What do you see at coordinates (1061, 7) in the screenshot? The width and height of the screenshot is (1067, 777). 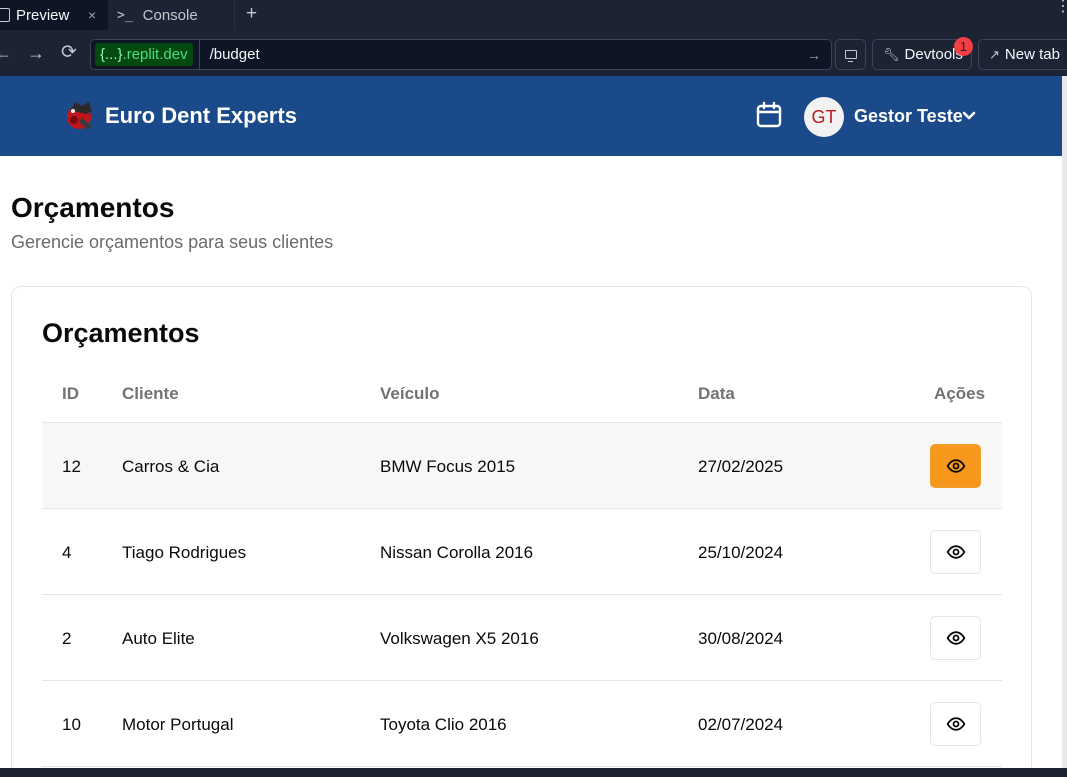 I see `more-options-icon: ⋮` at bounding box center [1061, 7].